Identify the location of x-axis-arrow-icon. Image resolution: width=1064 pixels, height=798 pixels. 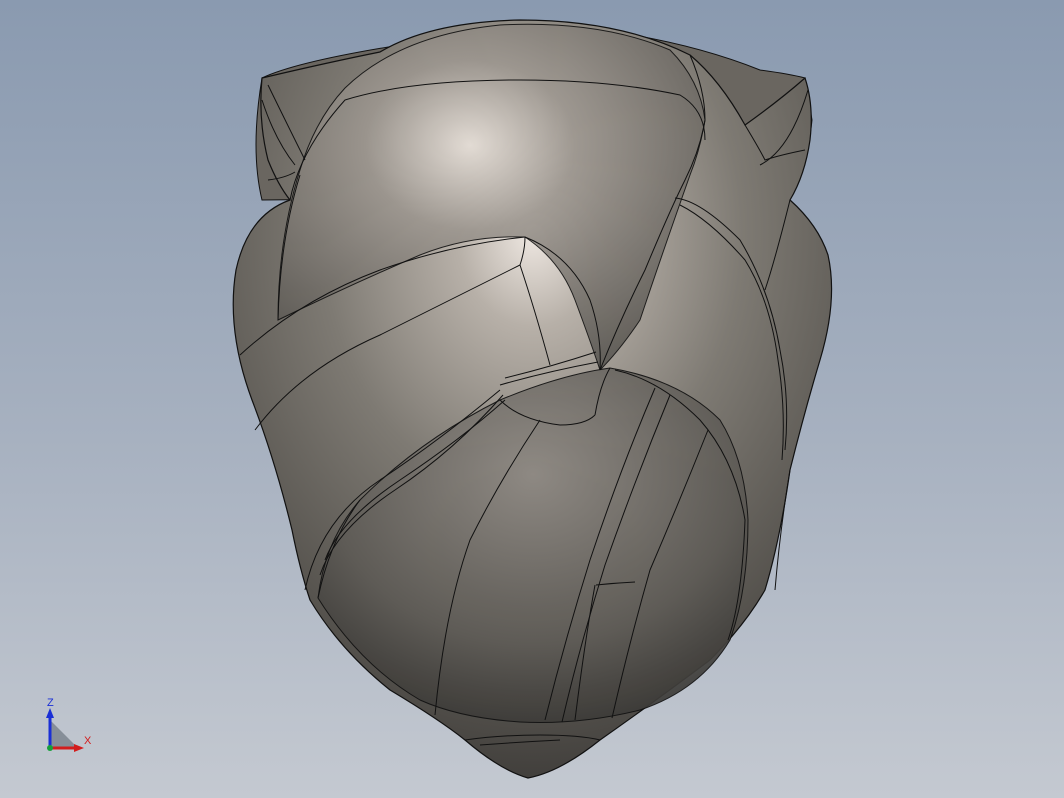
(79, 748).